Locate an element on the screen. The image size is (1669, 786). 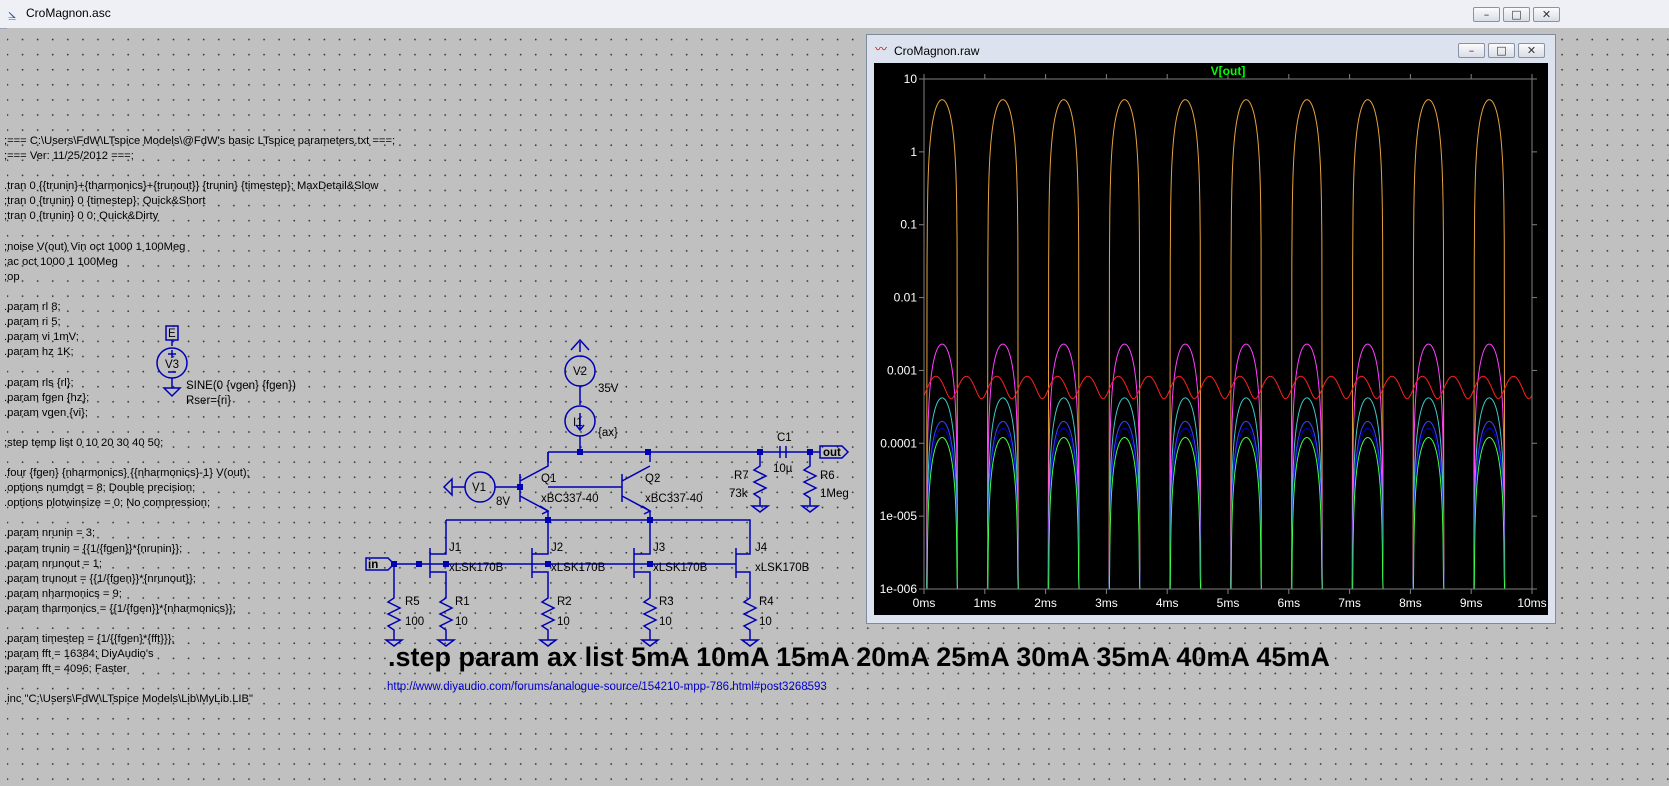
v1-name: V1 is located at coordinates (479, 488).